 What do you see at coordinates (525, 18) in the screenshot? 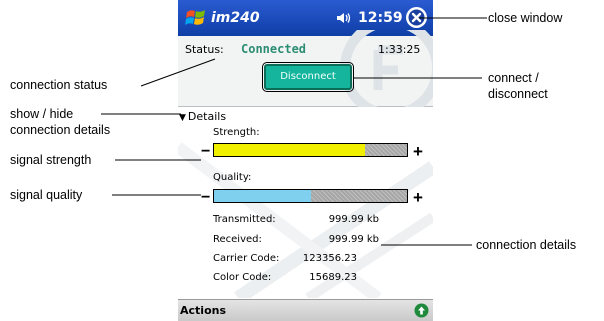
I see `annotation-close-window: close window` at bounding box center [525, 18].